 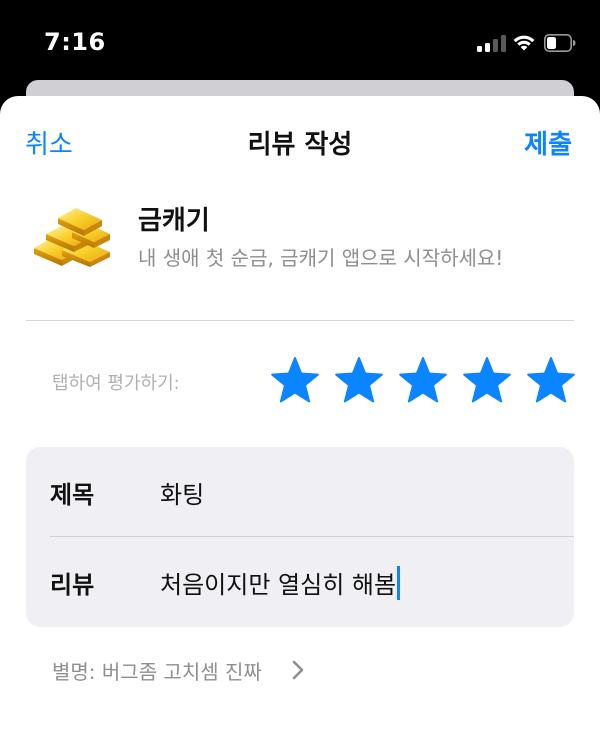 I want to click on nickname-link: 별명: 버그좀 고치셈 진짜, so click(x=157, y=670).